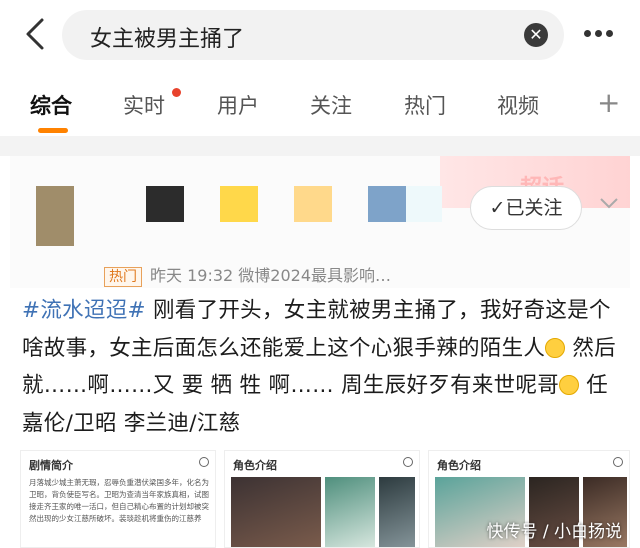 This screenshot has width=640, height=548. What do you see at coordinates (176, 92) in the screenshot?
I see `notification-dot` at bounding box center [176, 92].